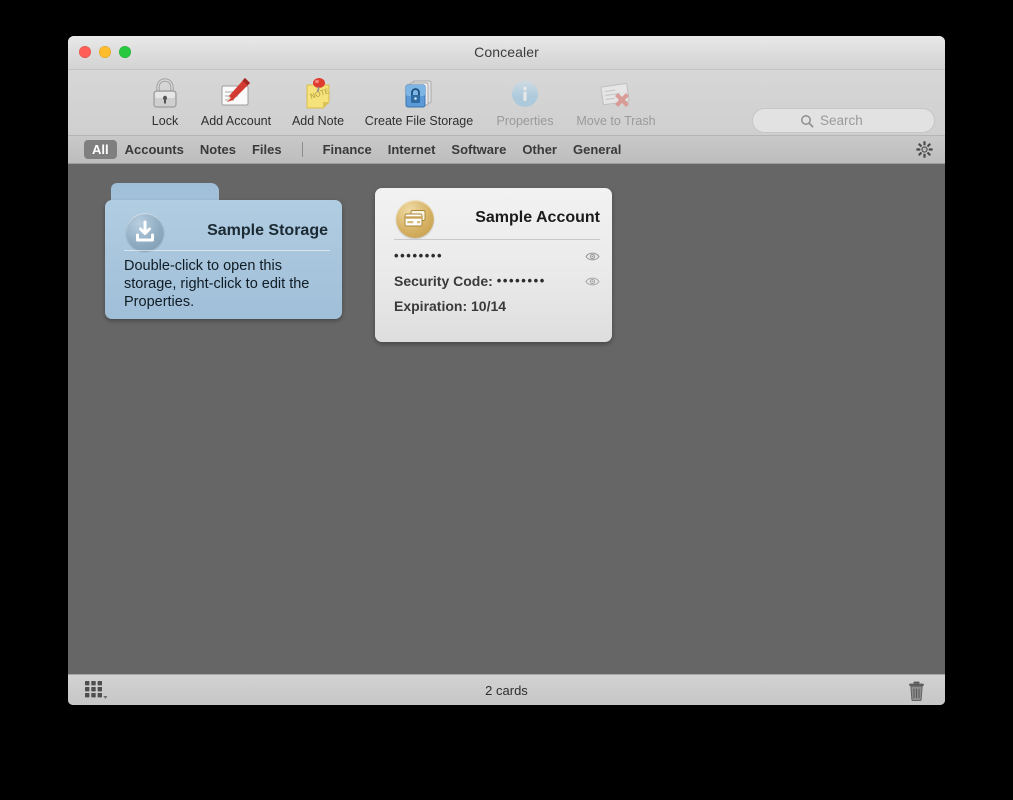 This screenshot has width=1013, height=800. Describe the element at coordinates (318, 121) in the screenshot. I see `toolbar-label-add-note: Add Note` at that location.